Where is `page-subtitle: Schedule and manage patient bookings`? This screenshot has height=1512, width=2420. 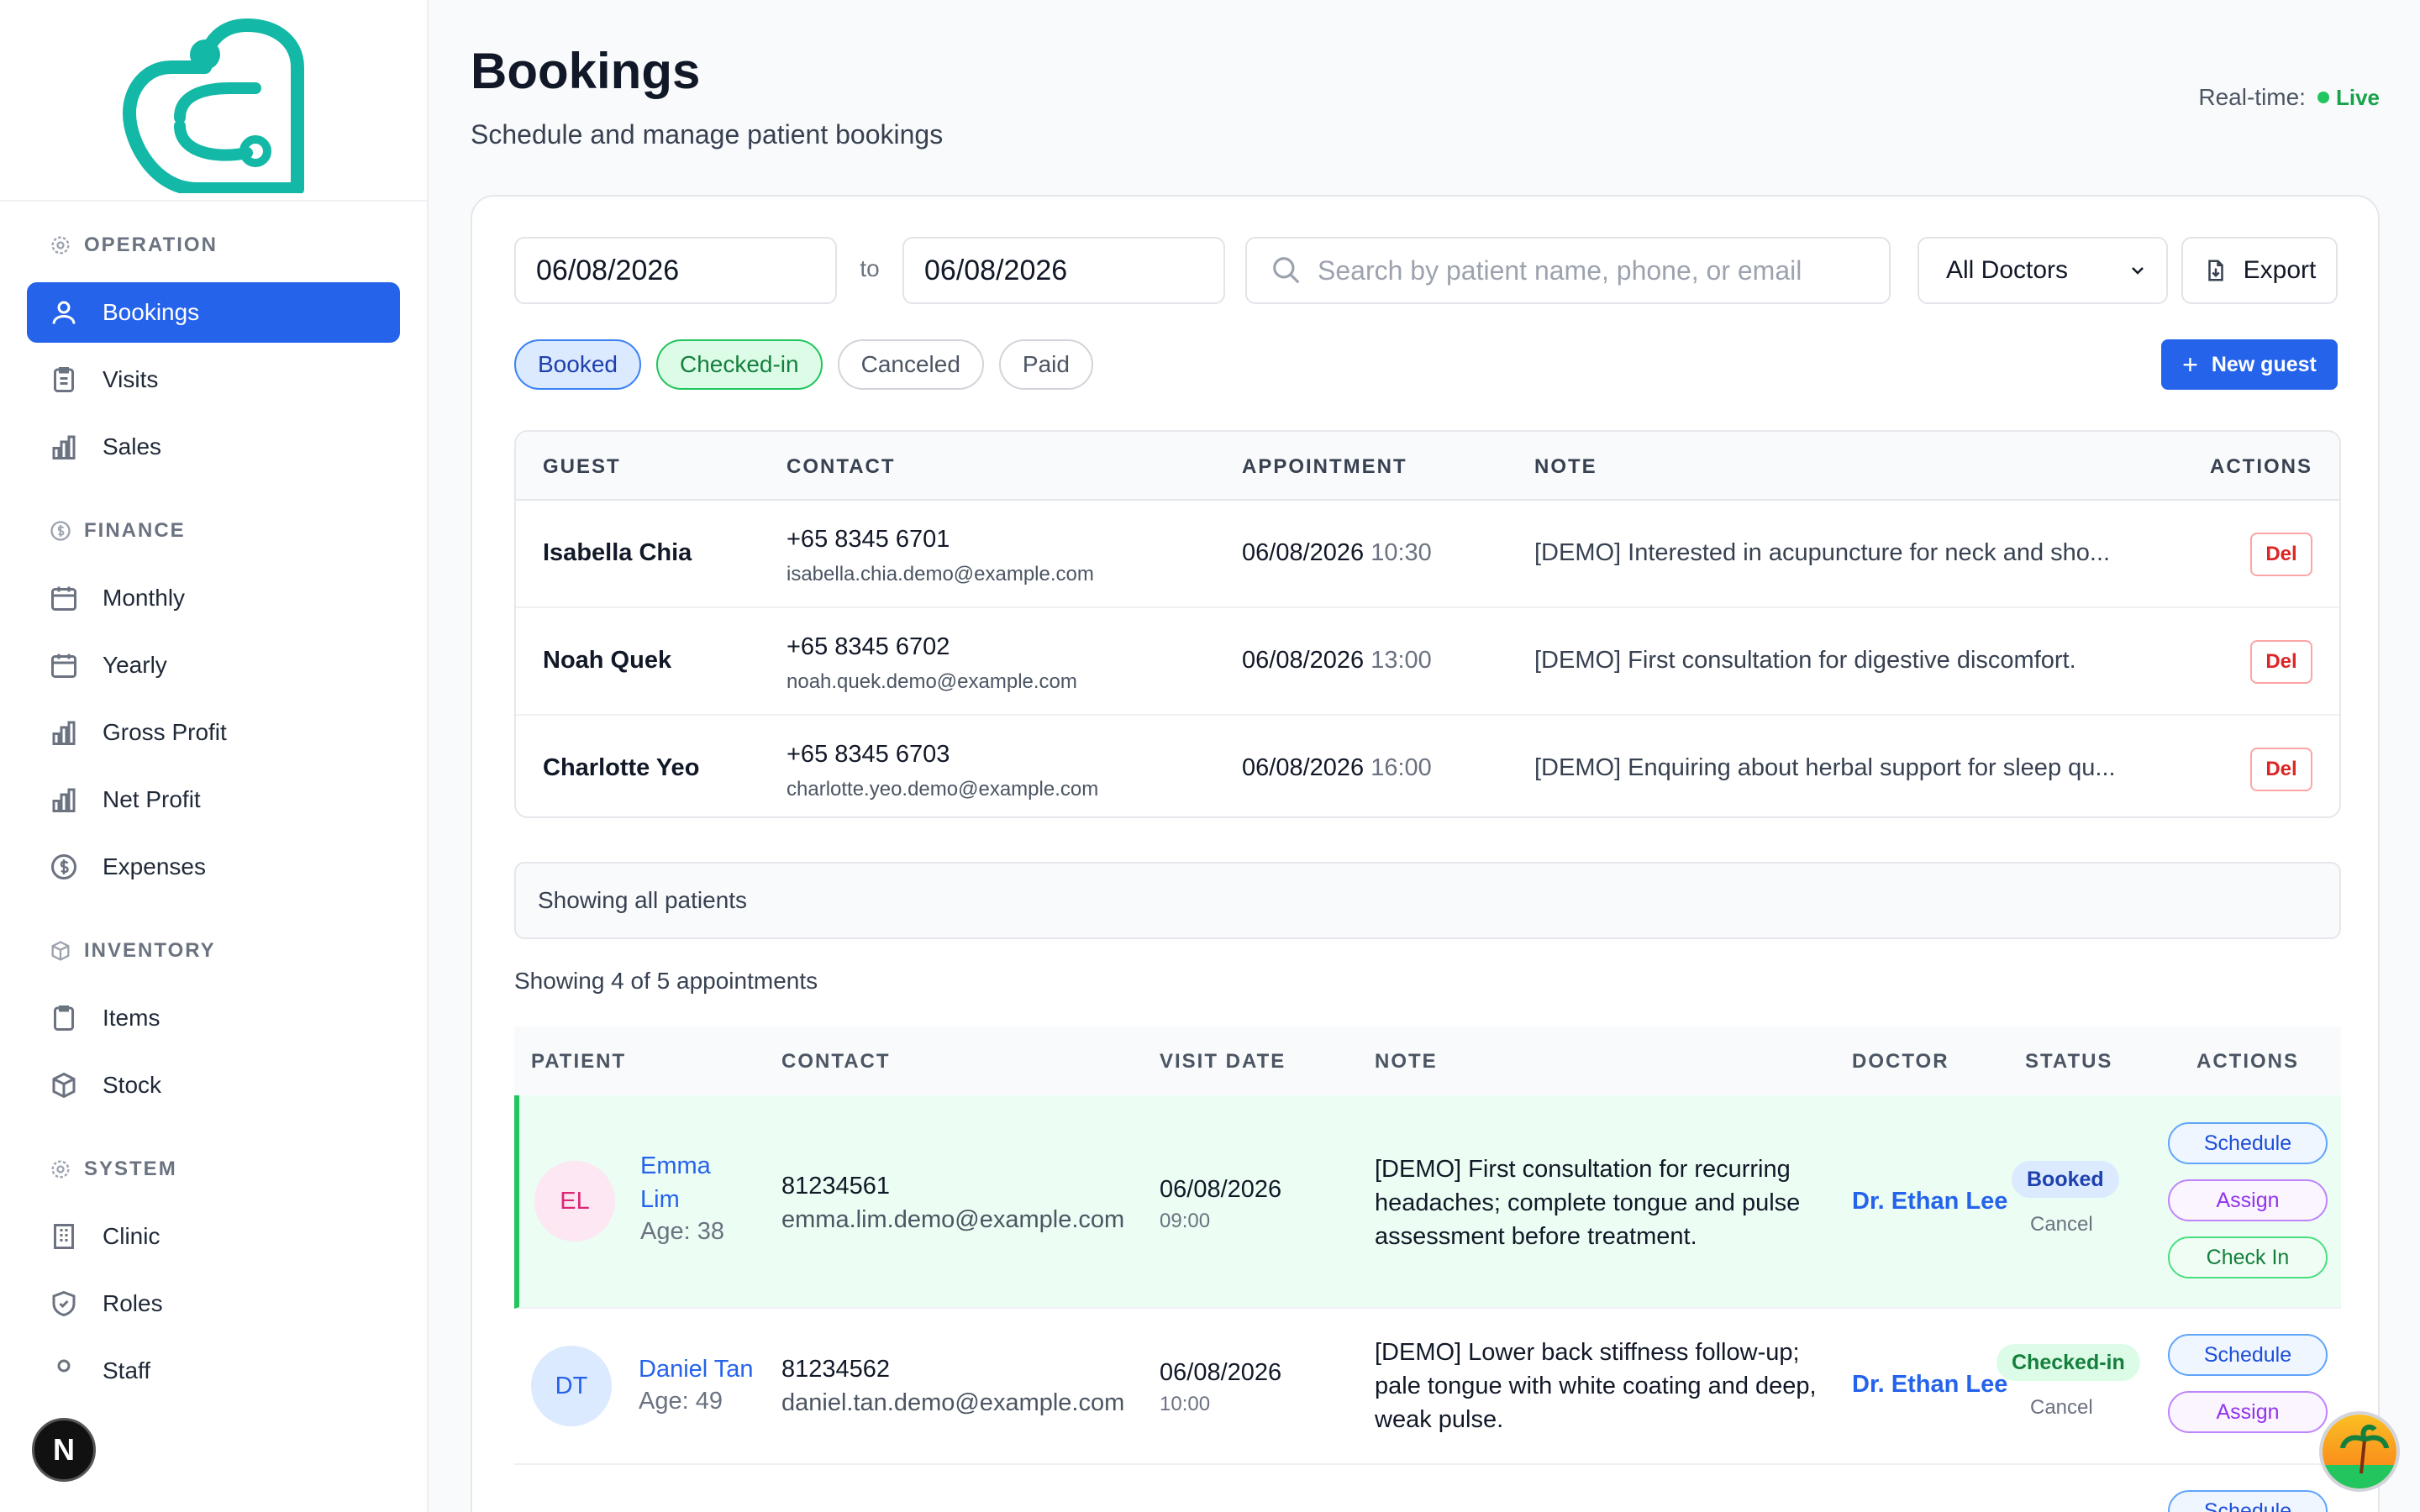
page-subtitle: Schedule and manage patient bookings is located at coordinates (707, 134).